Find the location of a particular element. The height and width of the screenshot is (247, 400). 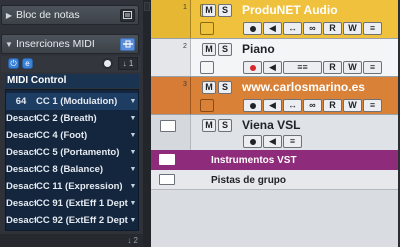

folder-pistas-de-grupo: Pistas de grupo is located at coordinates (275, 180).